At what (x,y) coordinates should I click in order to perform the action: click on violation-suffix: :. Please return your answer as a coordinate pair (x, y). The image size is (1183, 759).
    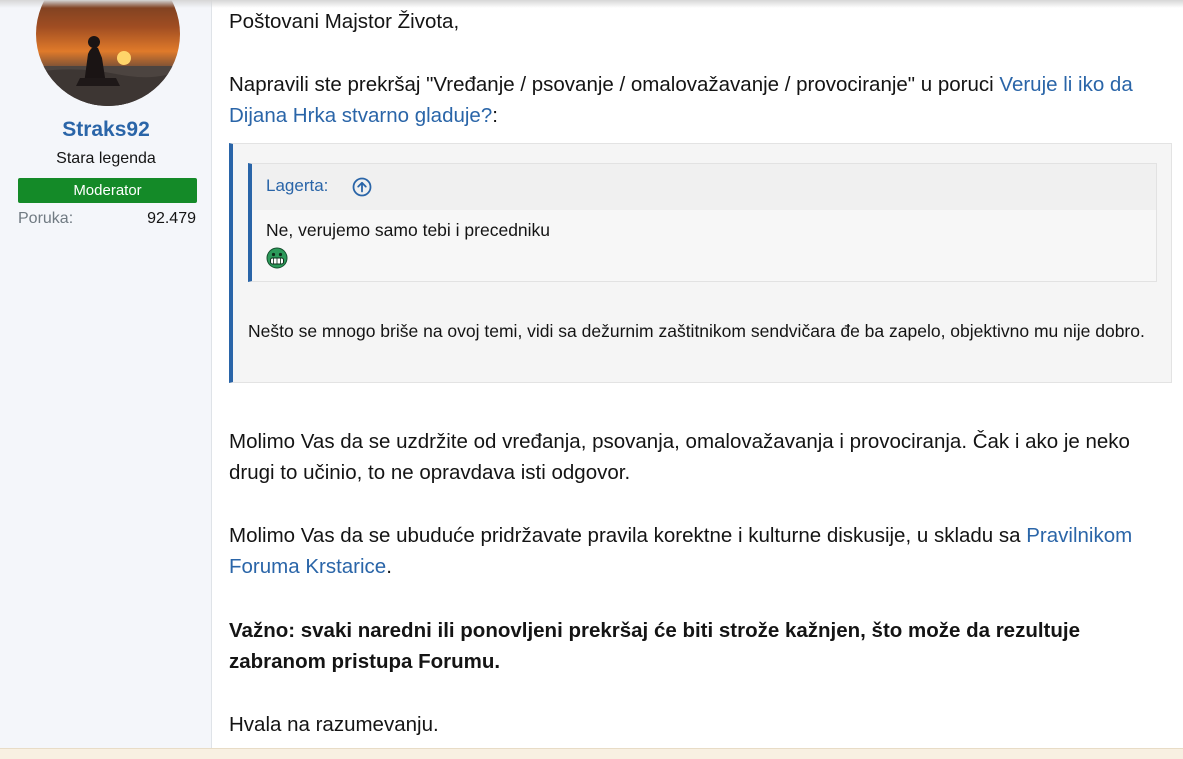
    Looking at the image, I should click on (495, 115).